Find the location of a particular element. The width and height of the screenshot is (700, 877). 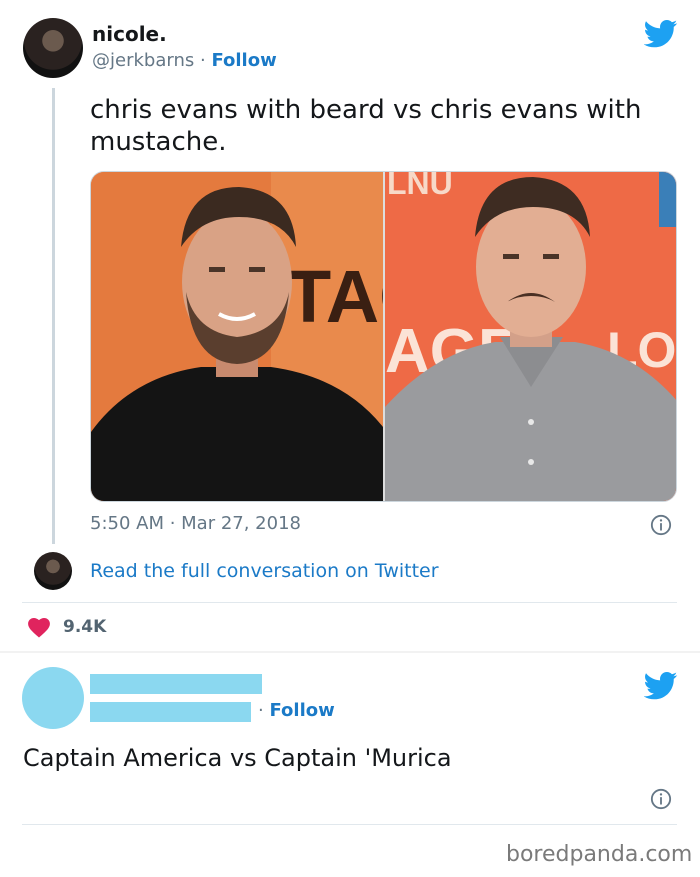

read-full-conversation-link: Read the full conversation on Twitter is located at coordinates (264, 571).